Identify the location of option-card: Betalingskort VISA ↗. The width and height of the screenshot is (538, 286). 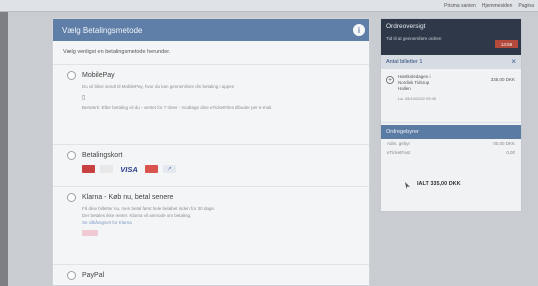
(211, 166).